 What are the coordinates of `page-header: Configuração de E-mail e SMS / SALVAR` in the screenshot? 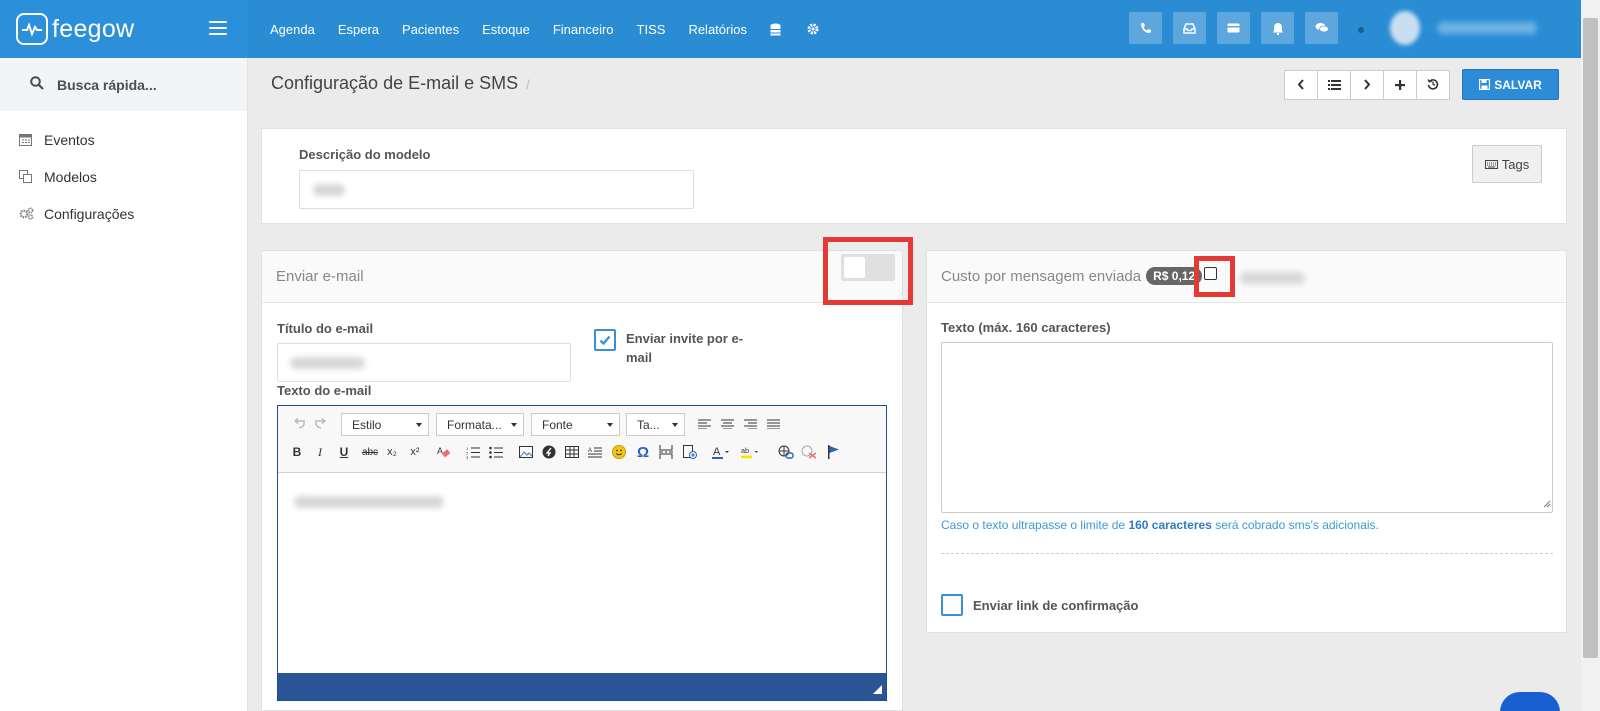 It's located at (915, 84).